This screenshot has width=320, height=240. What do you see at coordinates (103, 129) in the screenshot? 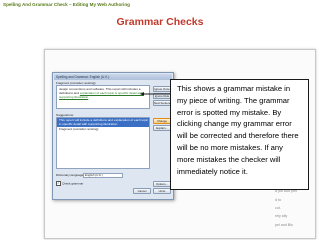
I see `suggestion-item: Fragment (consider revising)` at bounding box center [103, 129].